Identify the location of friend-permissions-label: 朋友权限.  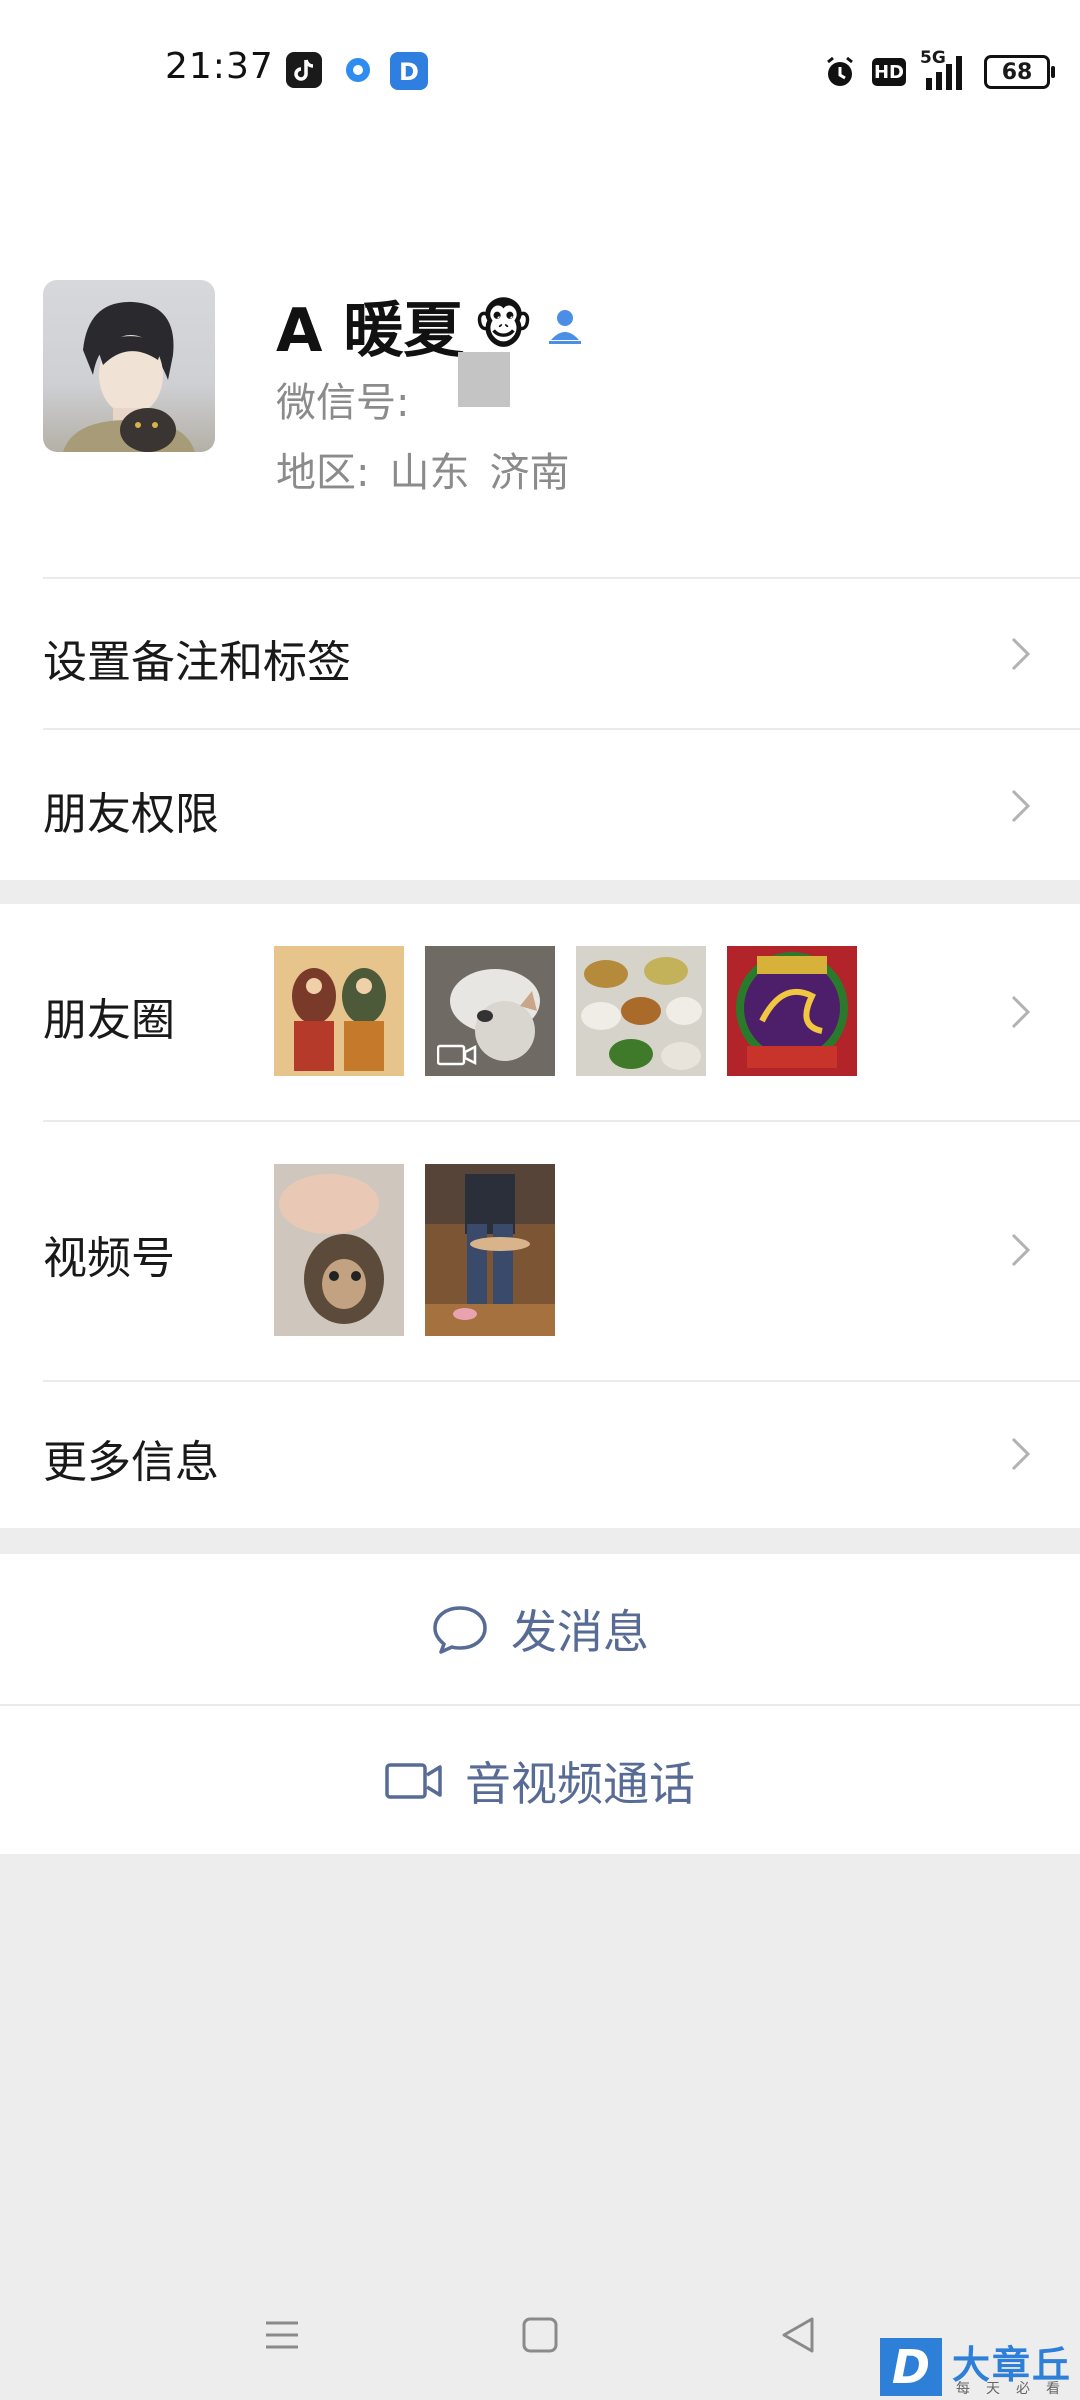
(131, 814).